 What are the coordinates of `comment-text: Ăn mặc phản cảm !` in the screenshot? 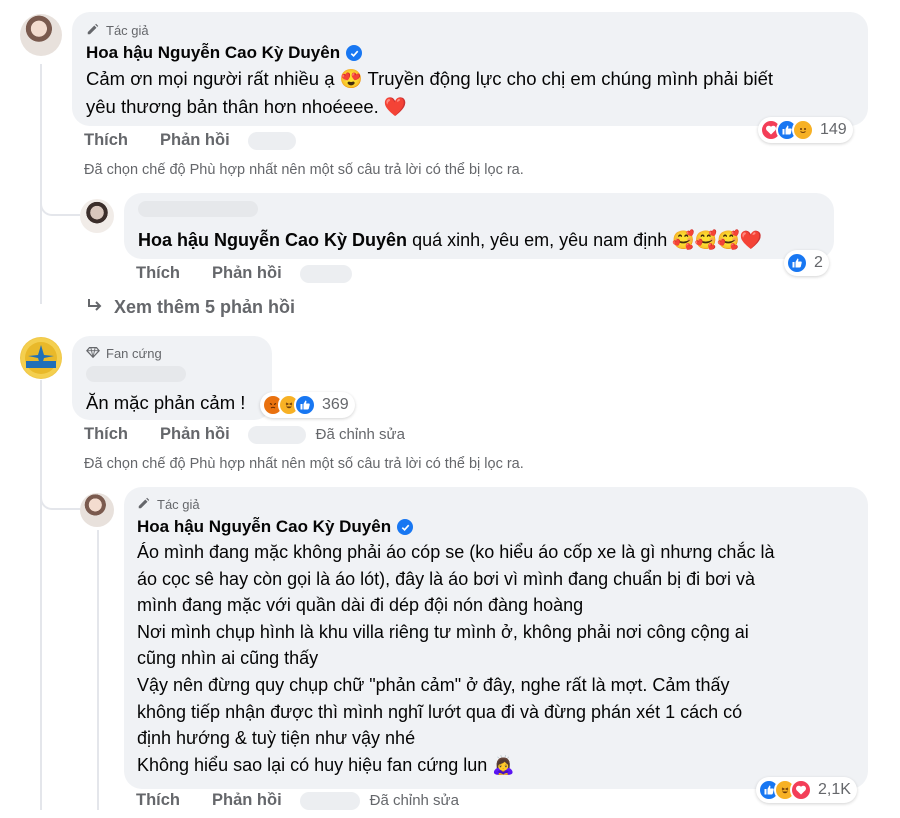 It's located at (166, 402).